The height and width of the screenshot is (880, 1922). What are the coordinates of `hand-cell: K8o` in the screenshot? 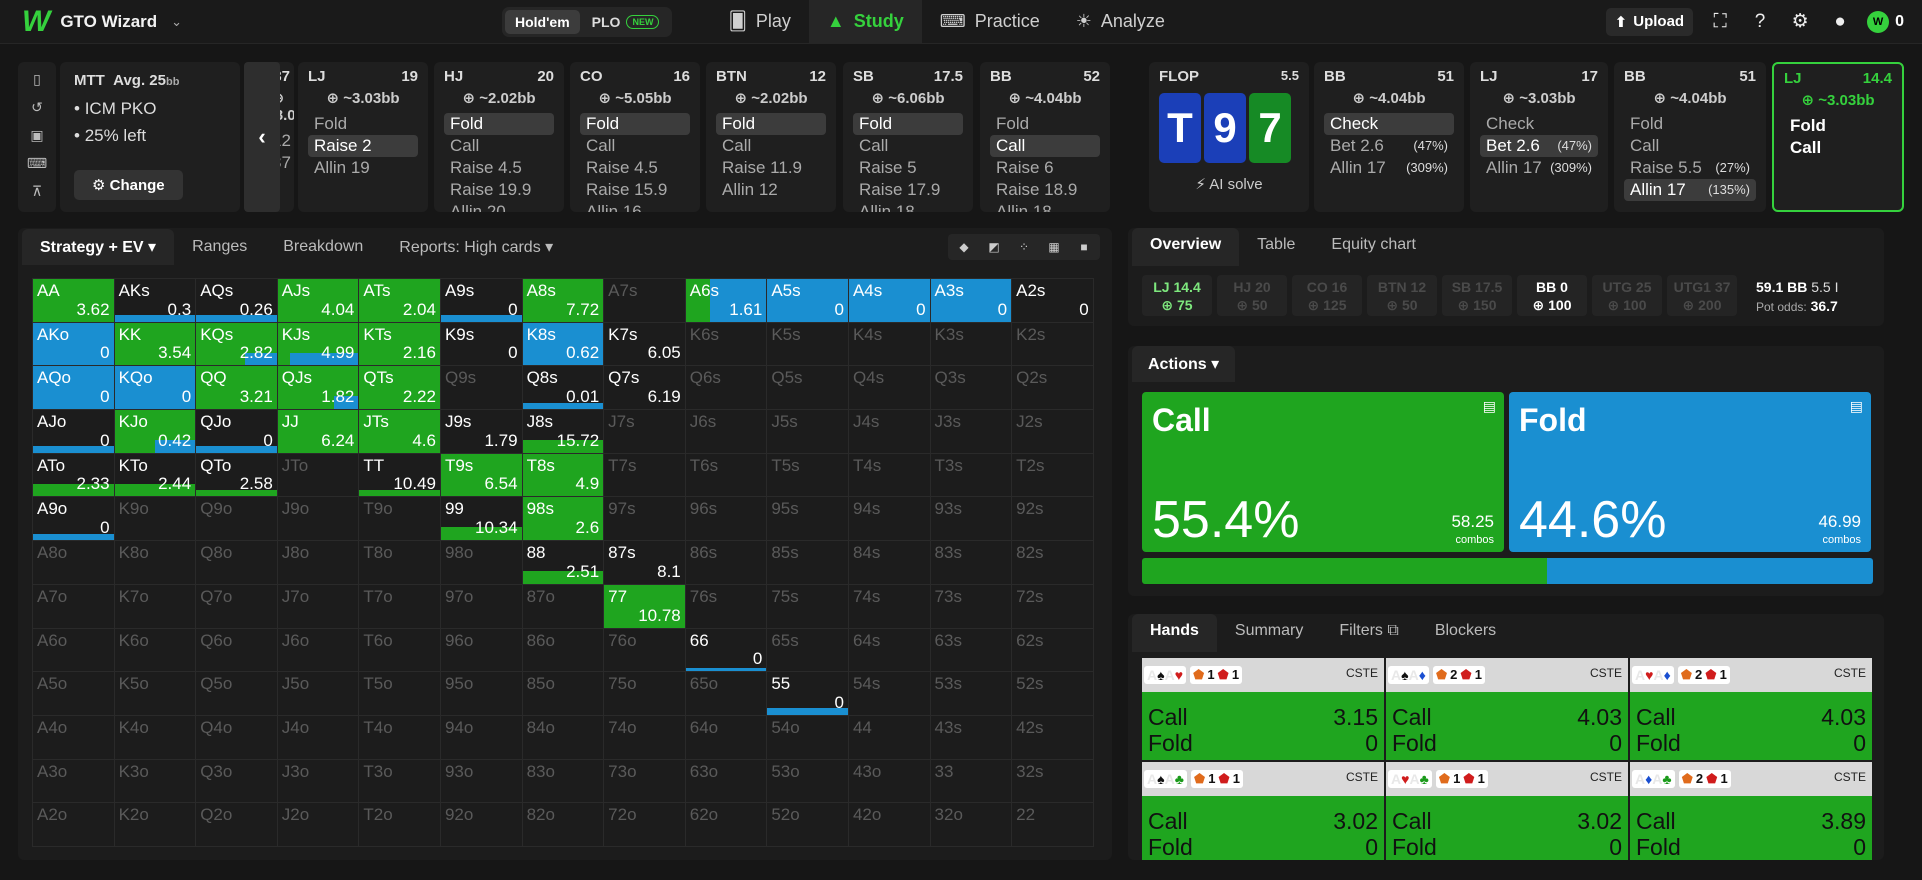 It's located at (155, 563).